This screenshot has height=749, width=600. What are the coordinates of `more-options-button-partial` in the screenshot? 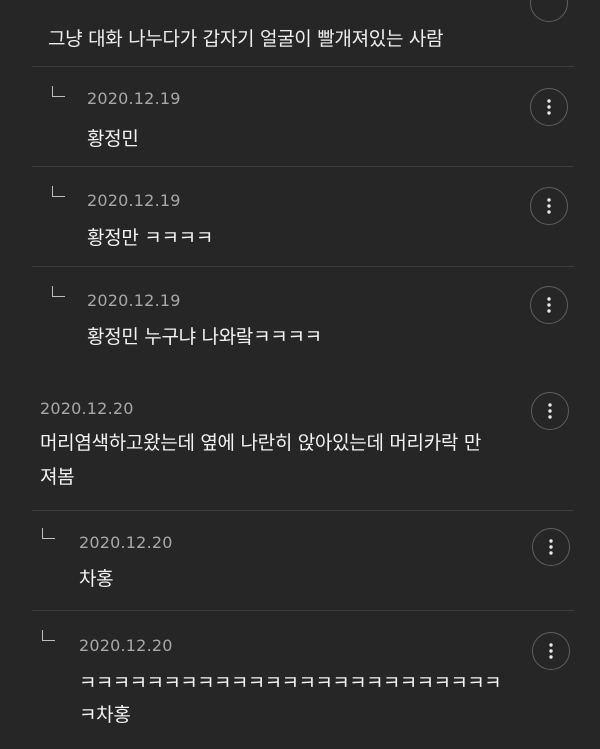 It's located at (549, 11).